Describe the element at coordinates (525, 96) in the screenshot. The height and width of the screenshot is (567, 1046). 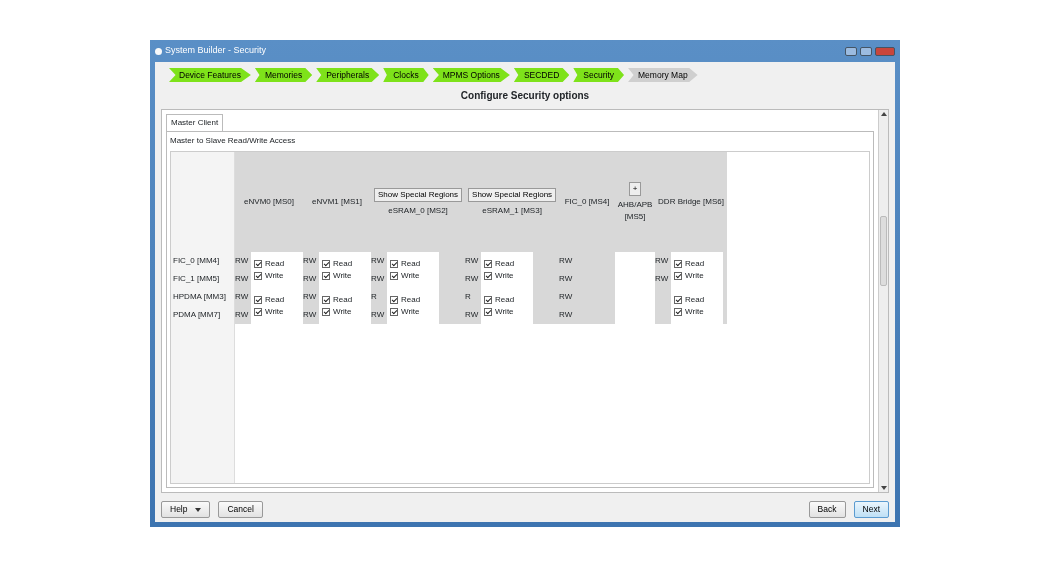
I see `page-heading: Configure Security options` at that location.